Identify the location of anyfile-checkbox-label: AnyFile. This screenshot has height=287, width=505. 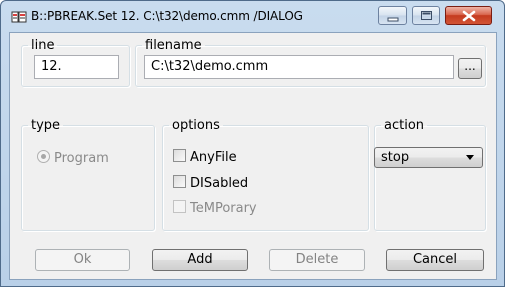
(213, 157).